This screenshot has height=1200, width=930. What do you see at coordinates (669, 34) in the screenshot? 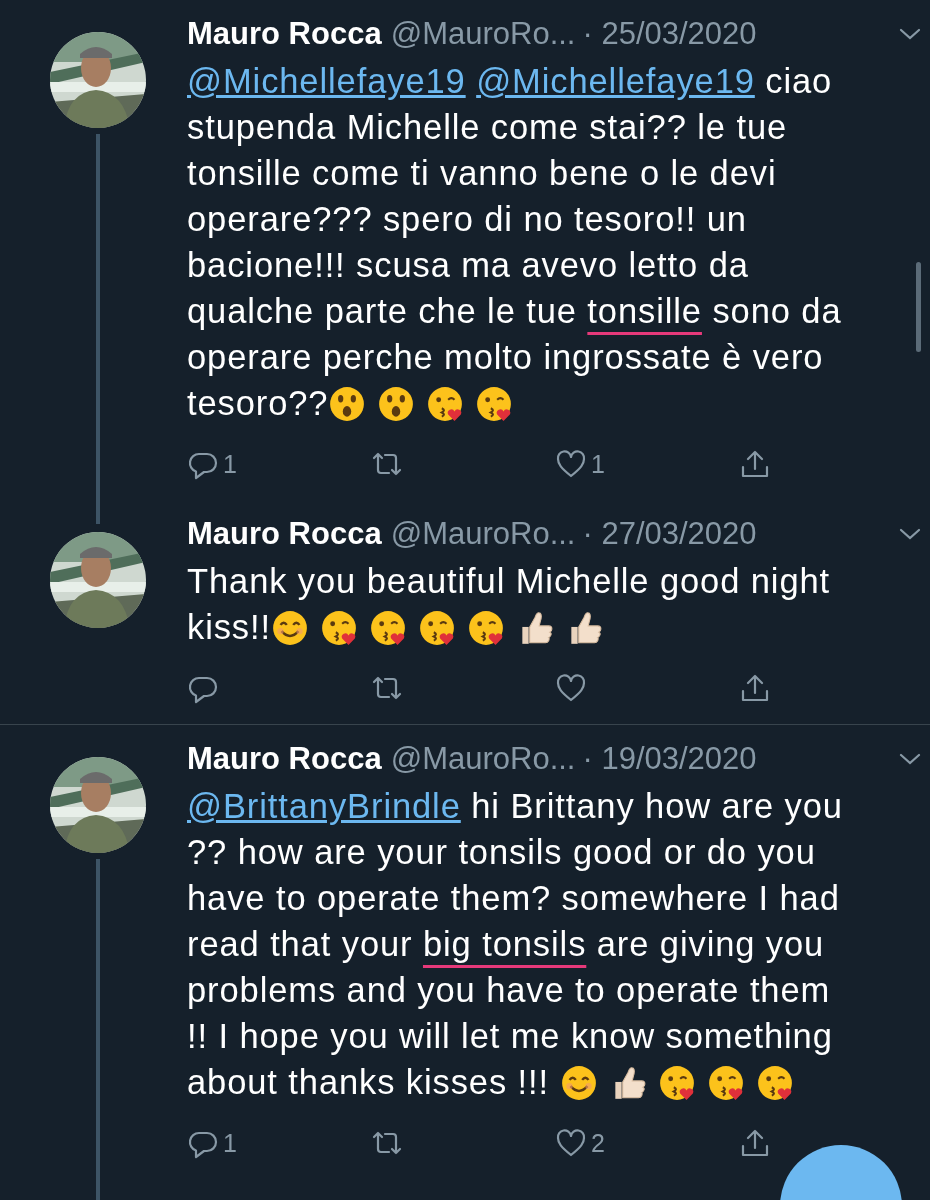
I see `tweet-date: · 25/03/2020` at bounding box center [669, 34].